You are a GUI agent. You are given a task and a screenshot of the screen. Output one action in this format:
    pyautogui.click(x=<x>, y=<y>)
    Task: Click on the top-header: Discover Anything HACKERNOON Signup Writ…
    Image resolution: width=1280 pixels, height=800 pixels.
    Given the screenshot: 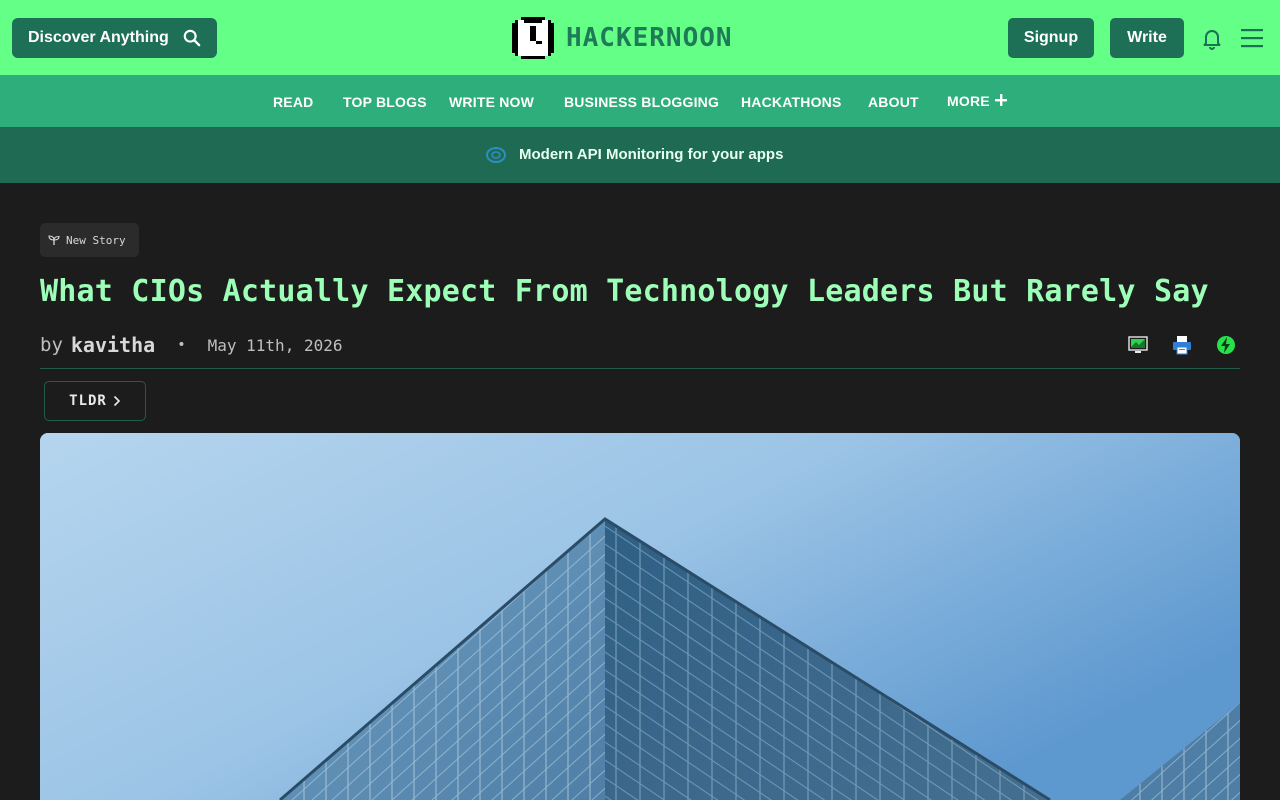 What is the action you would take?
    pyautogui.click(x=640, y=37)
    